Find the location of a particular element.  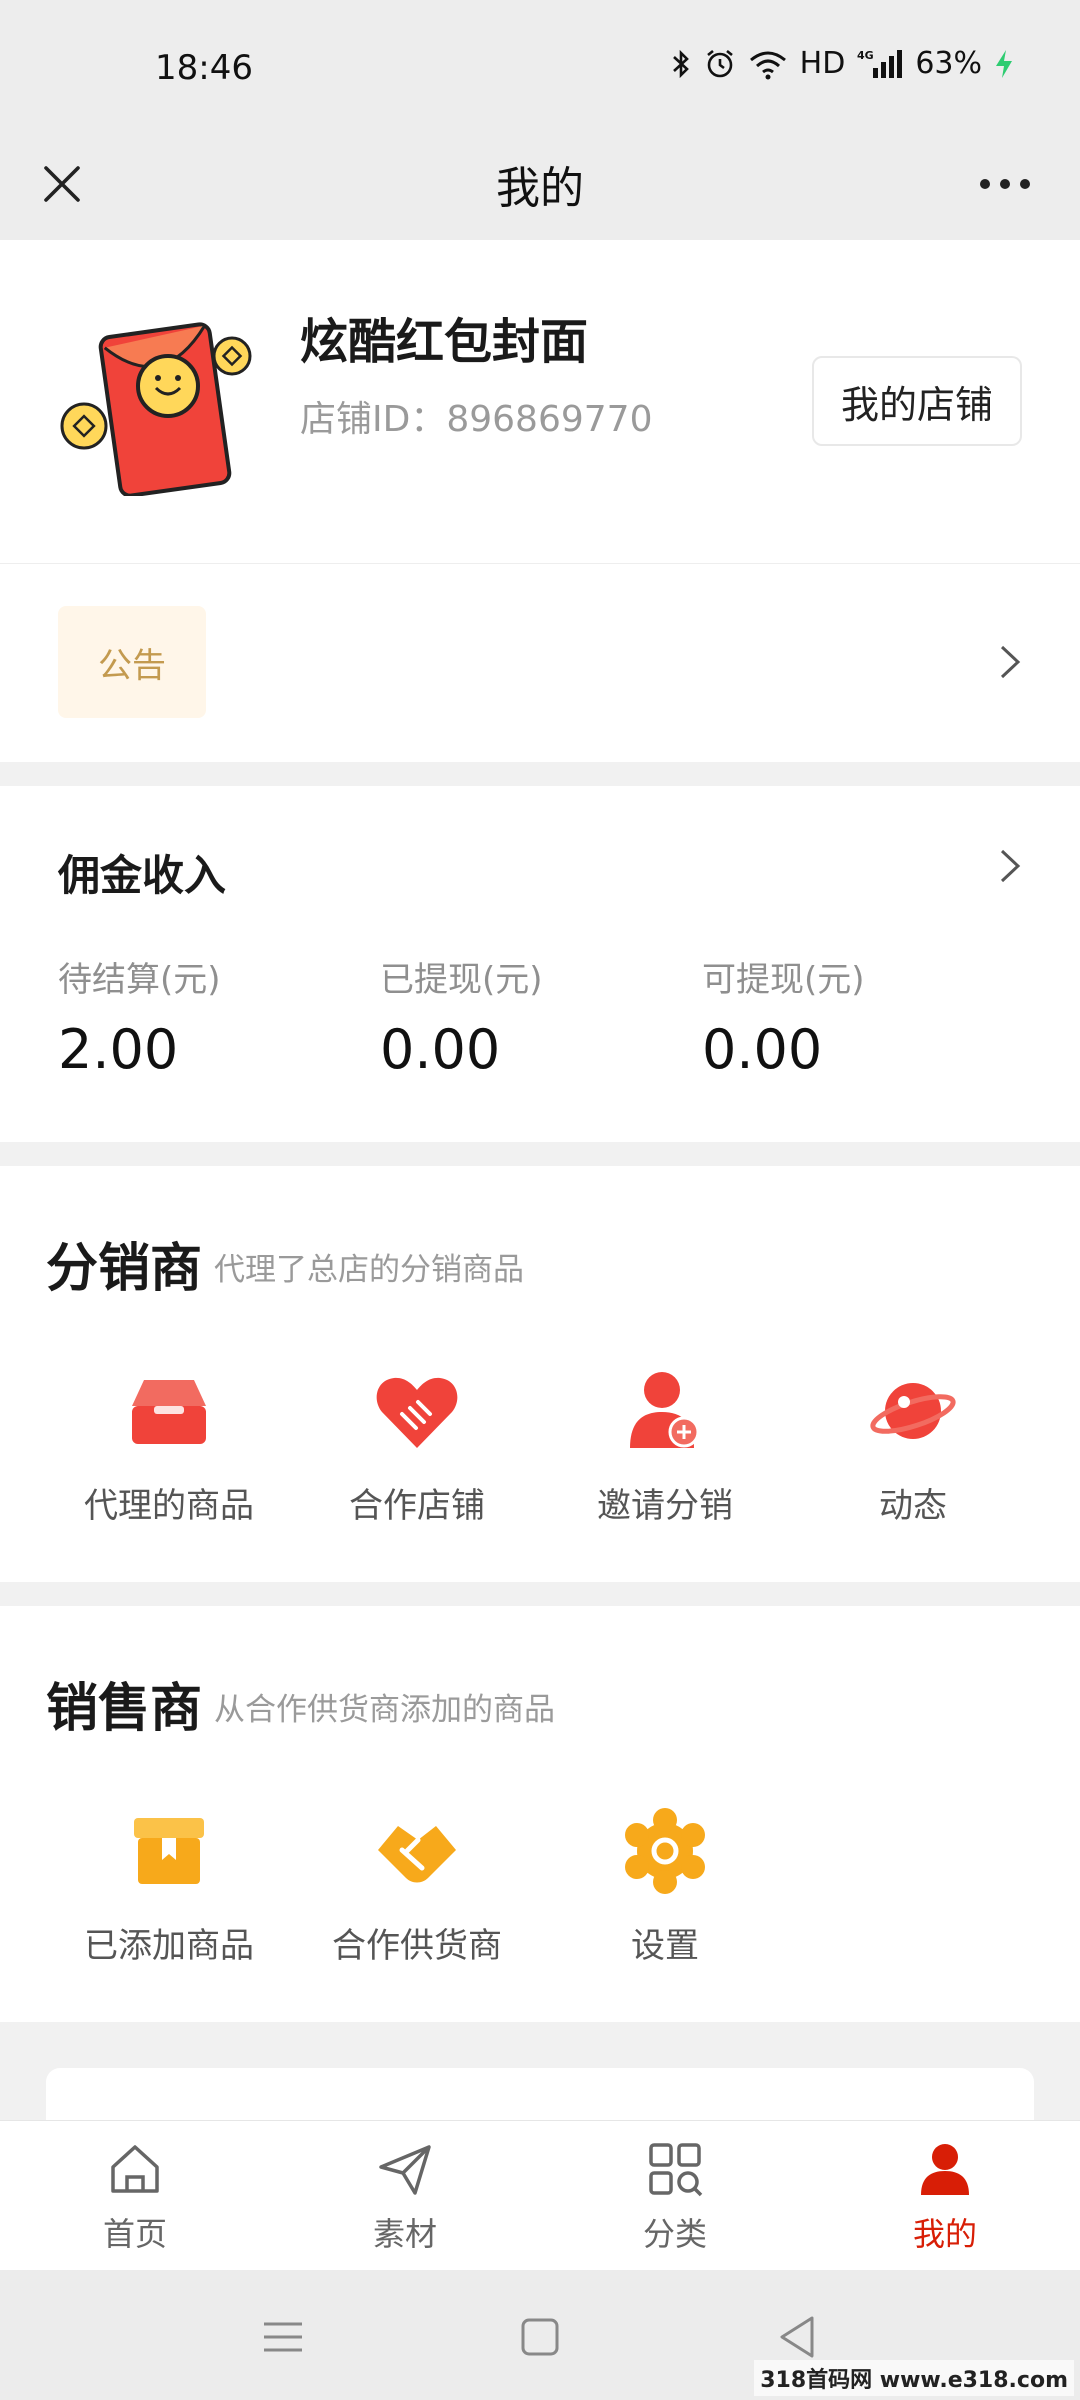

nav-bar: 我的 is located at coordinates (540, 185).